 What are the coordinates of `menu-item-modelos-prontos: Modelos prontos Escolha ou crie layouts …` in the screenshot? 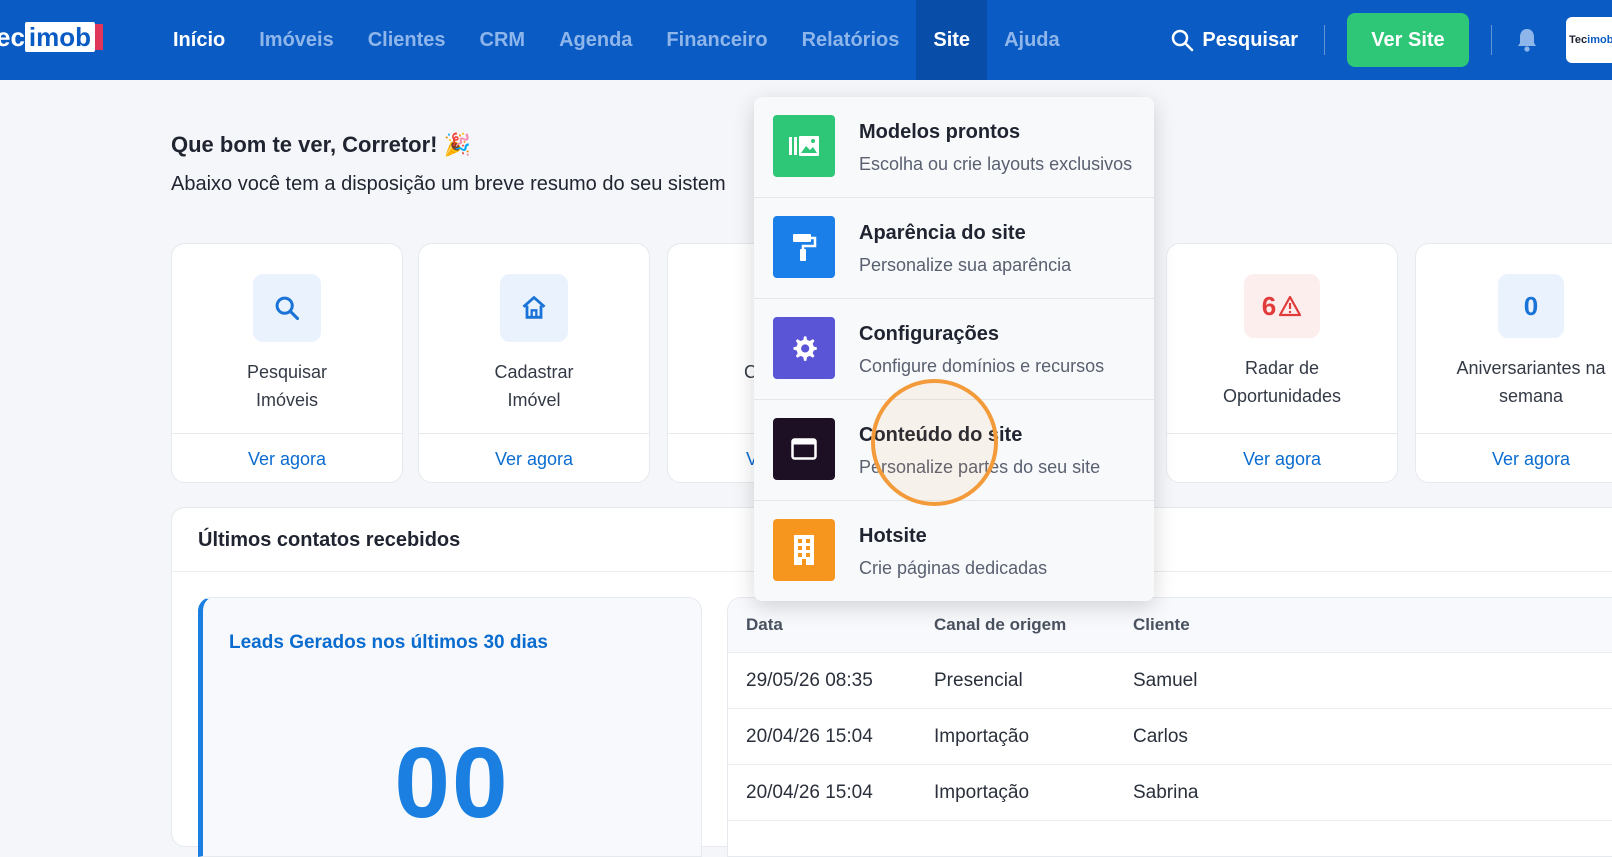 It's located at (954, 147).